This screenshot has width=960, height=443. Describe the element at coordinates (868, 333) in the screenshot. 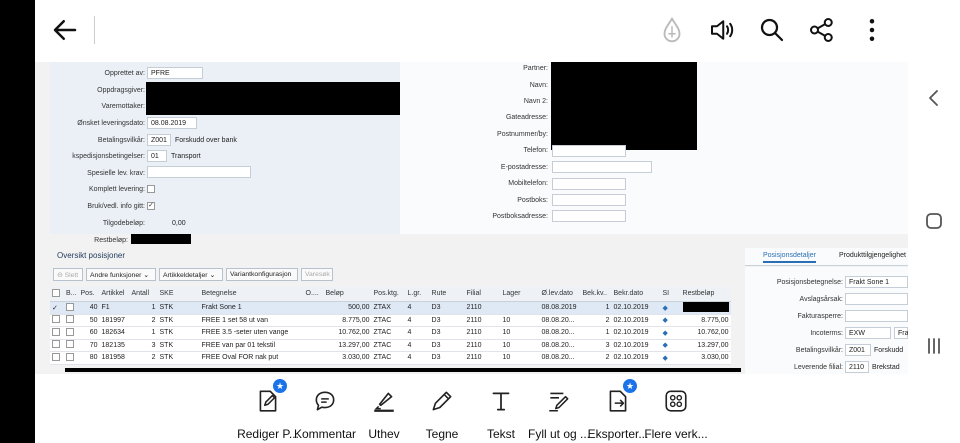

I see `incoterms-field: EXW` at that location.